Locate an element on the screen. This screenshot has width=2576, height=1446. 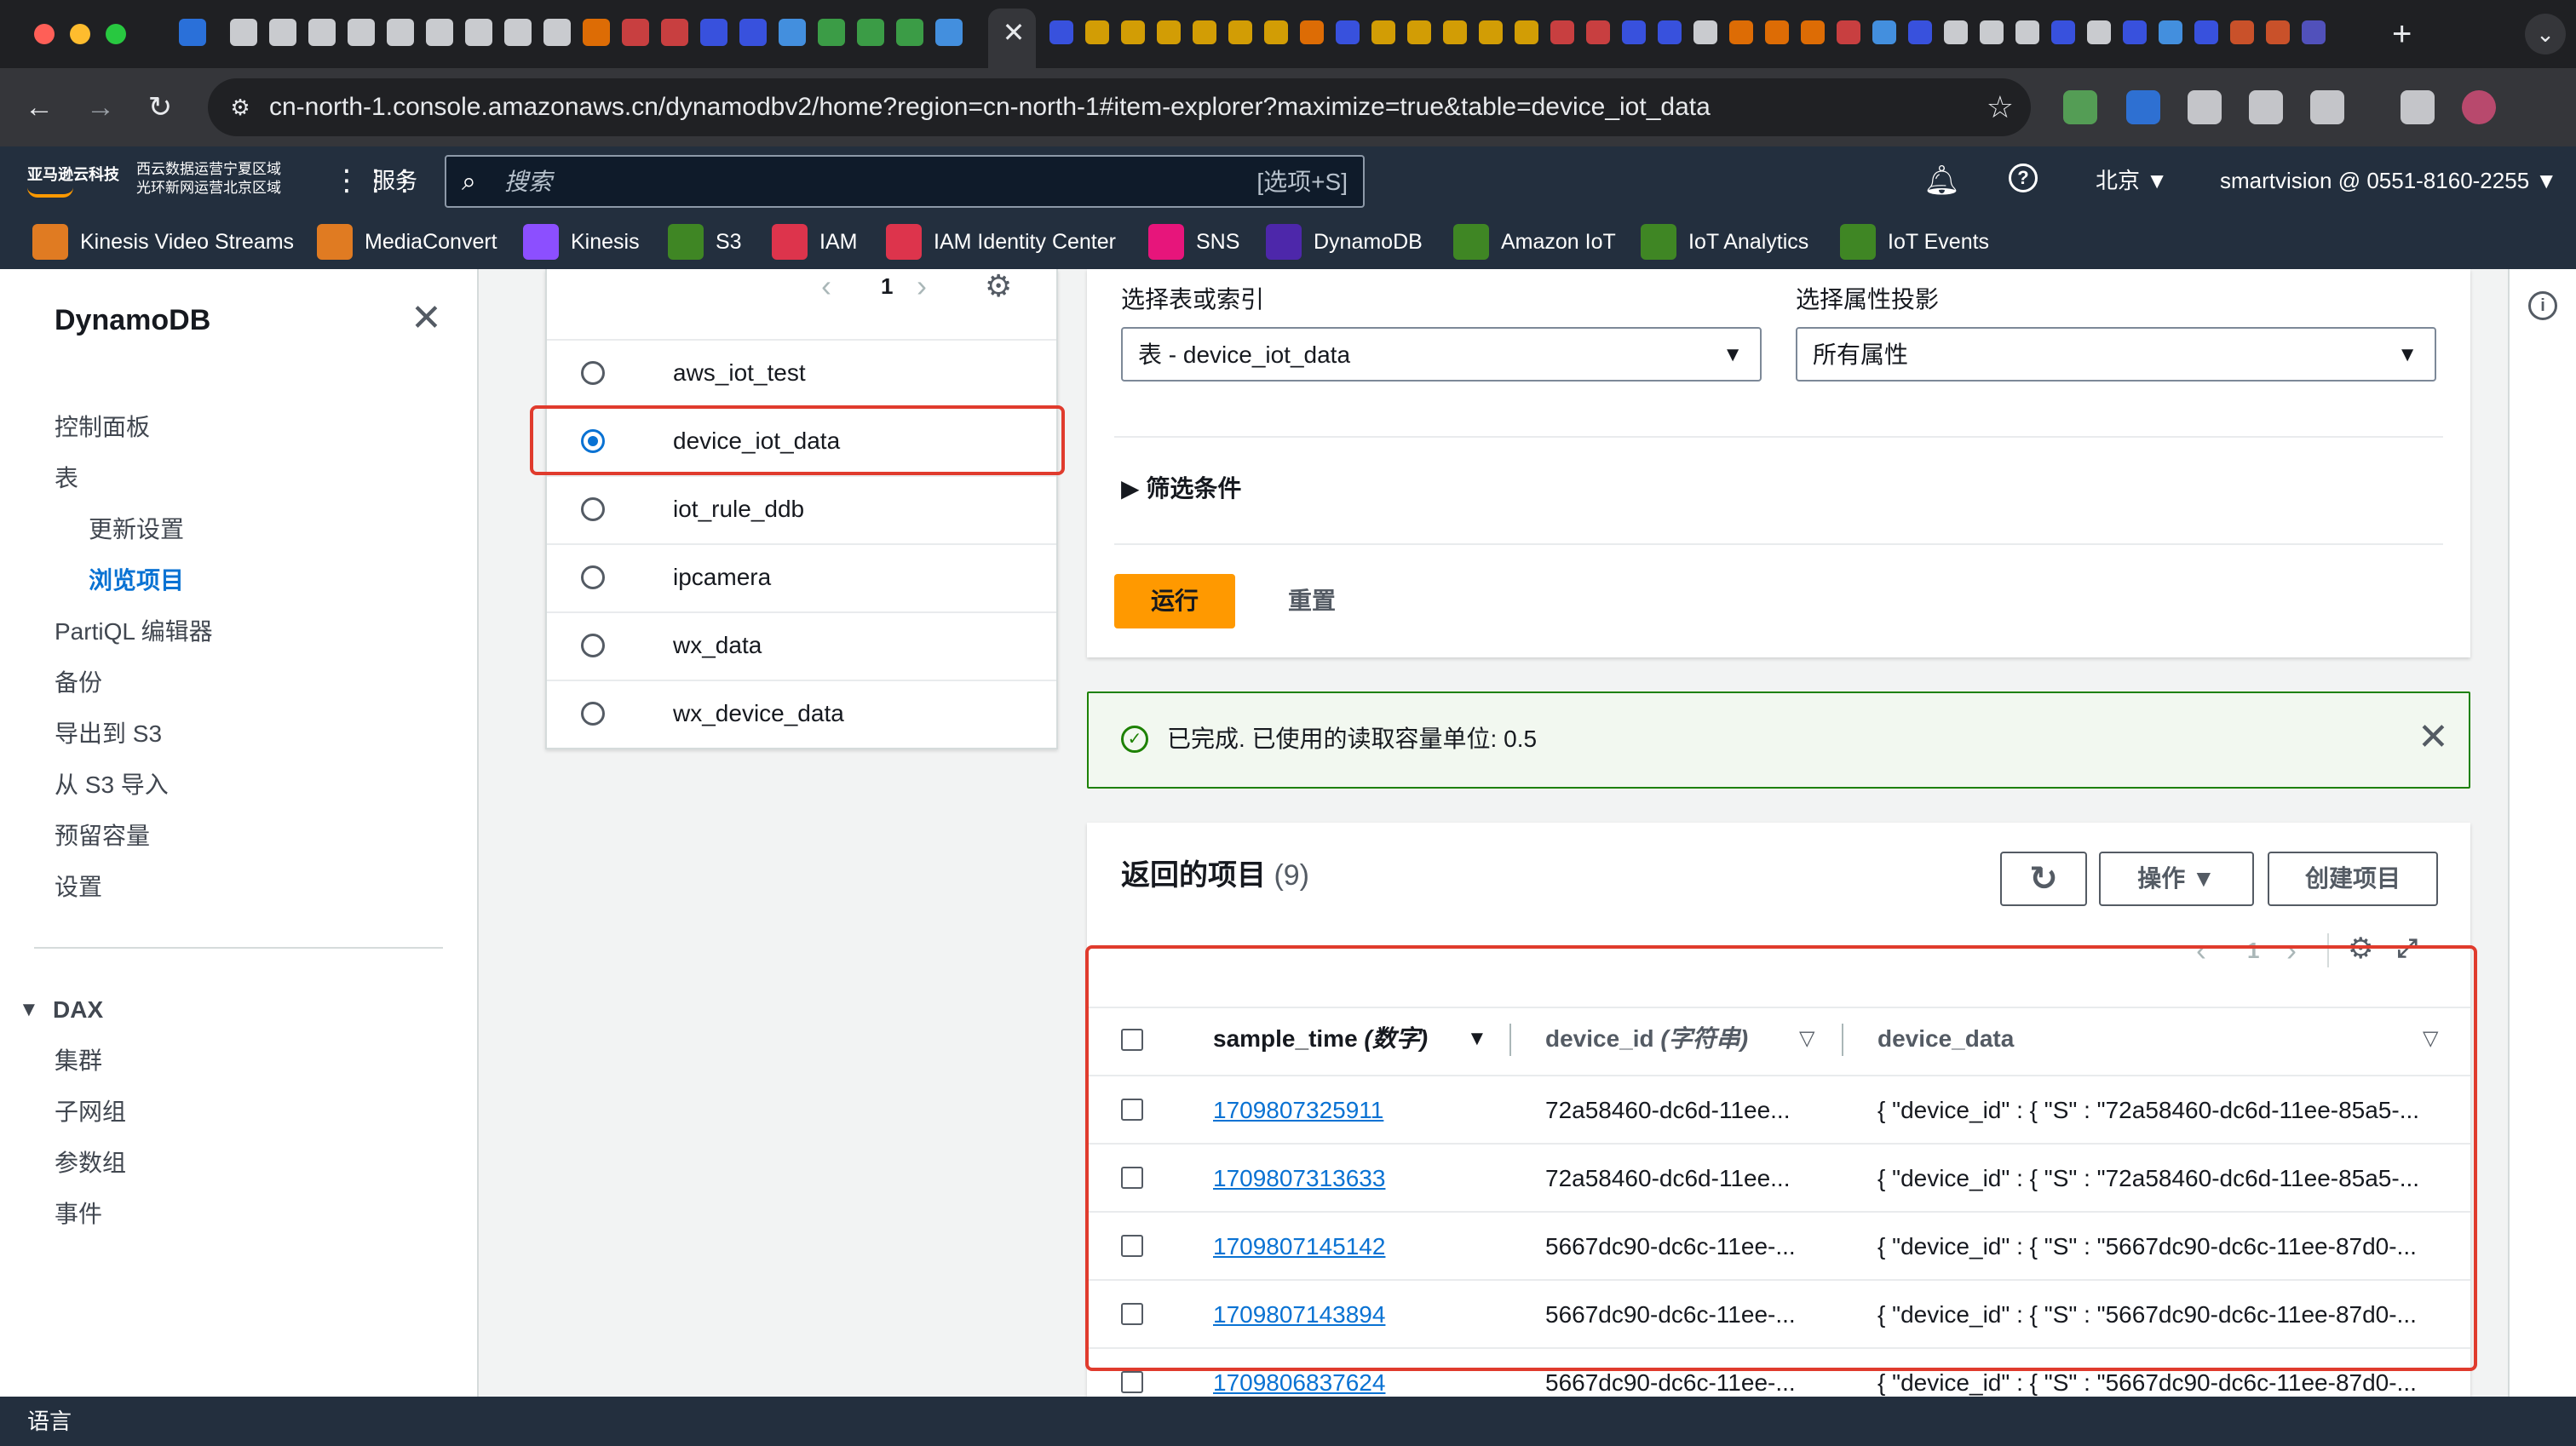
reload-button: ↻ is located at coordinates (160, 107).